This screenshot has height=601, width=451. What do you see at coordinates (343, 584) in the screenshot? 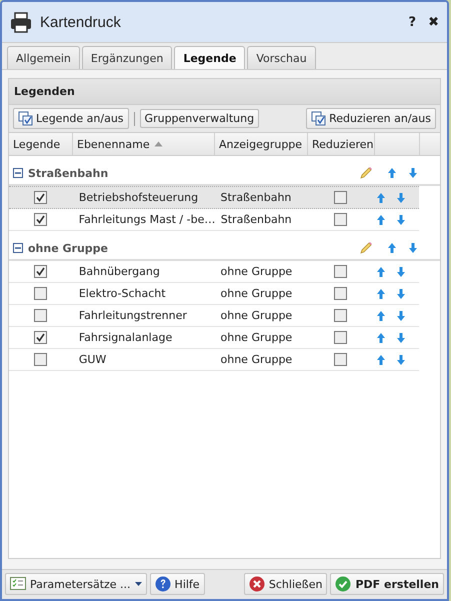
I see `check-icon` at bounding box center [343, 584].